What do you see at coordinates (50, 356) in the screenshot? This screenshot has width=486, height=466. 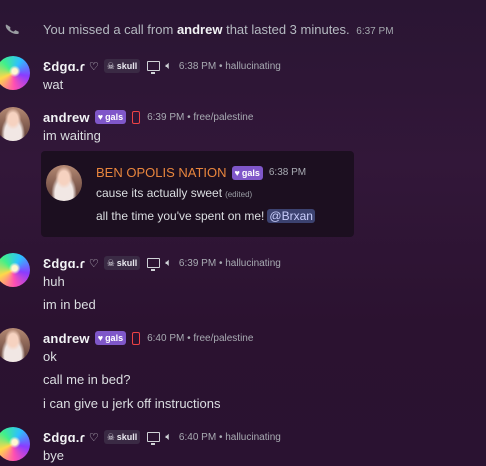 I see `message-text: ok` at bounding box center [50, 356].